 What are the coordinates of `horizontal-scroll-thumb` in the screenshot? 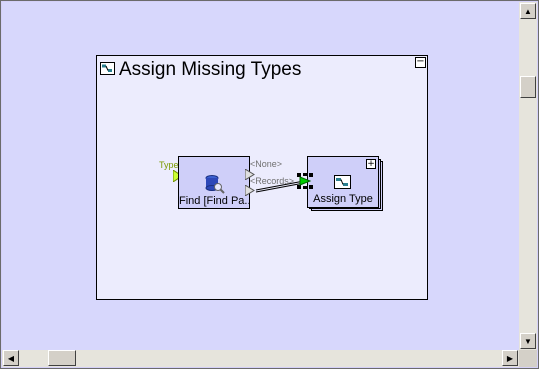 It's located at (62, 358).